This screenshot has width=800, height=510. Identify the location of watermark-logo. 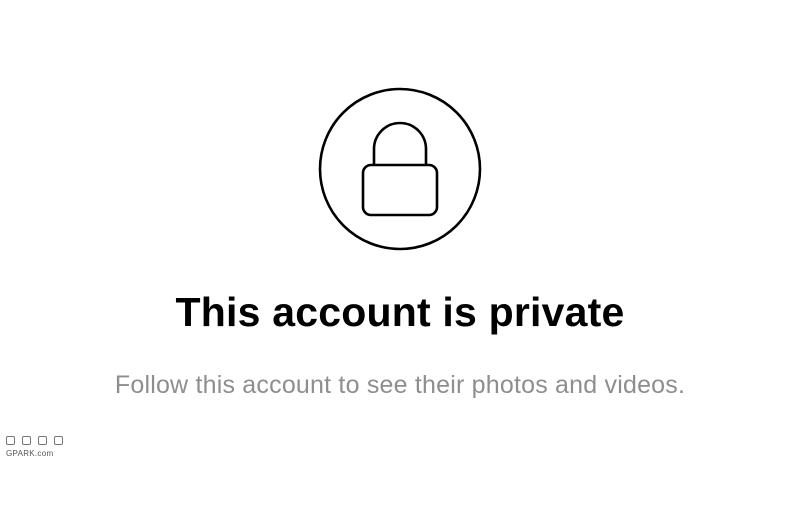
(41, 442).